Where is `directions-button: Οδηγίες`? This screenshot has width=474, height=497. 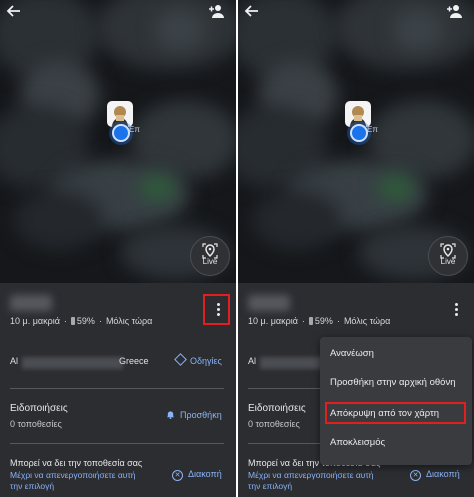 directions-button: Οδηγίες is located at coordinates (198, 359).